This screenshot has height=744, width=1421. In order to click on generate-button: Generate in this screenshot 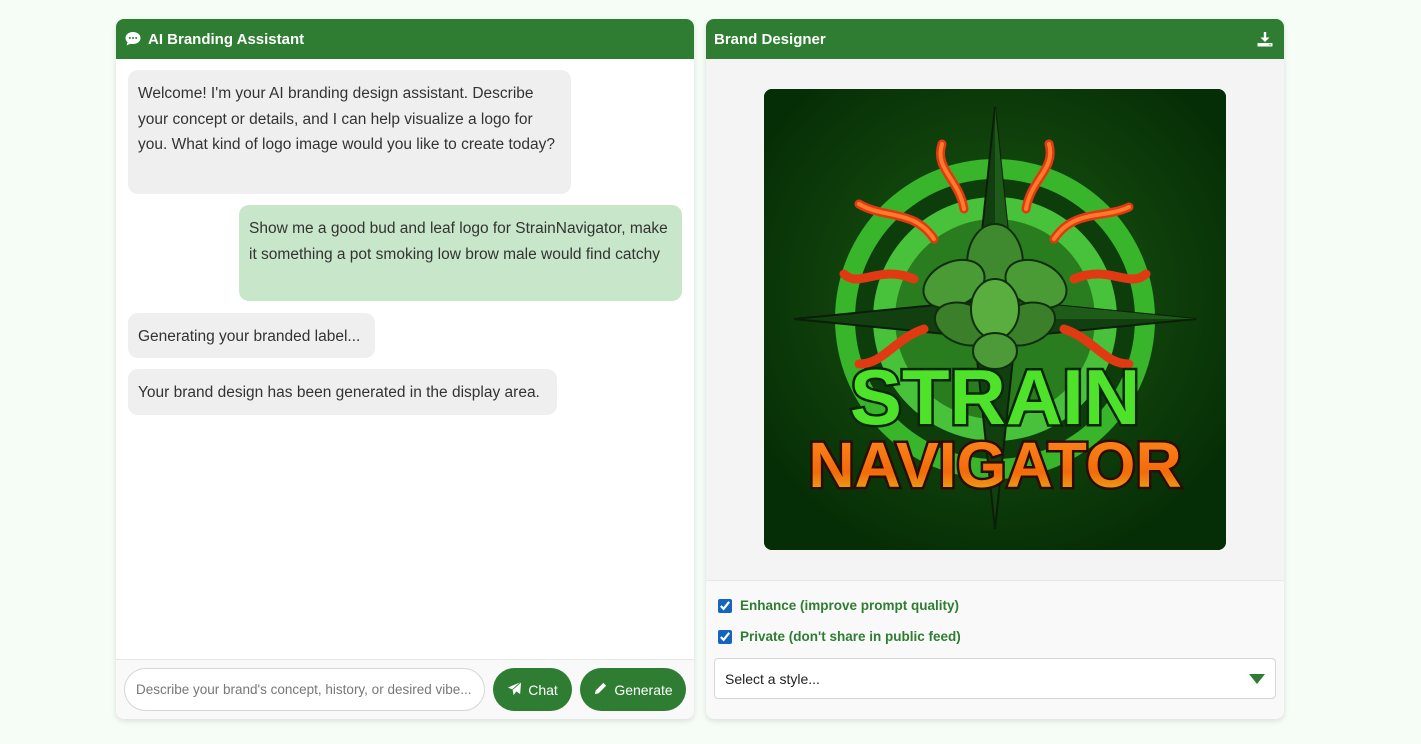, I will do `click(633, 689)`.